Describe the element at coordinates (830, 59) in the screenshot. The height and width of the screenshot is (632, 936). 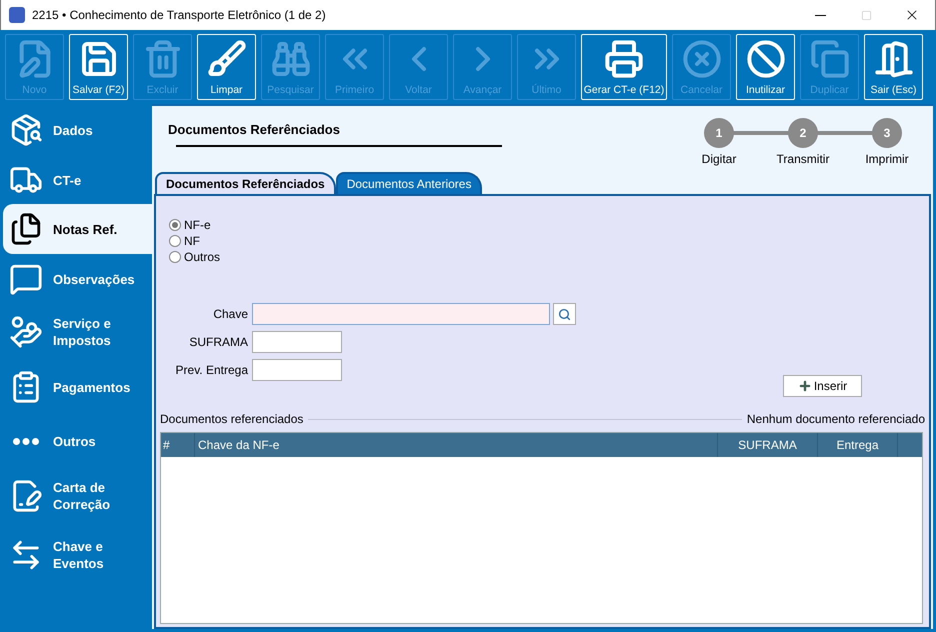
I see `copy-icon` at that location.